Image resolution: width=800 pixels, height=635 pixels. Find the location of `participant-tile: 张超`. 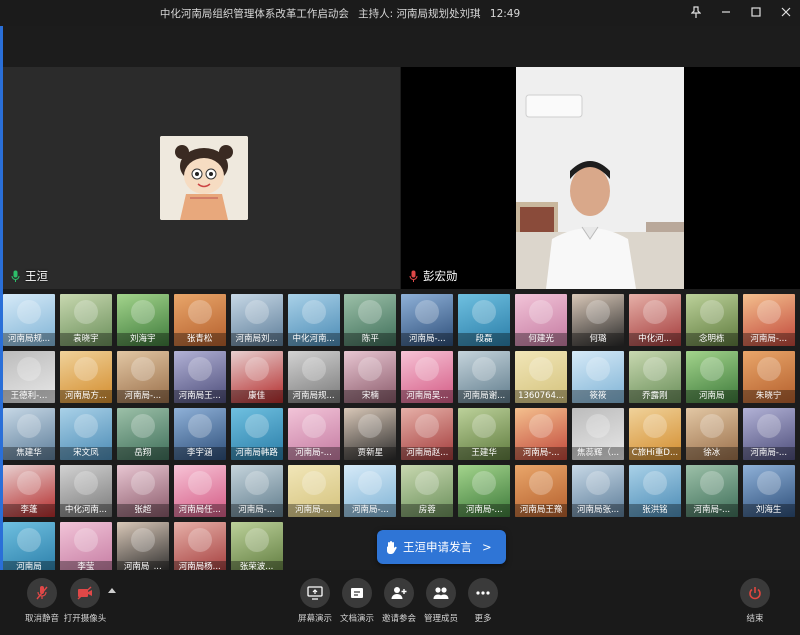

participant-tile: 张超 is located at coordinates (142, 491).